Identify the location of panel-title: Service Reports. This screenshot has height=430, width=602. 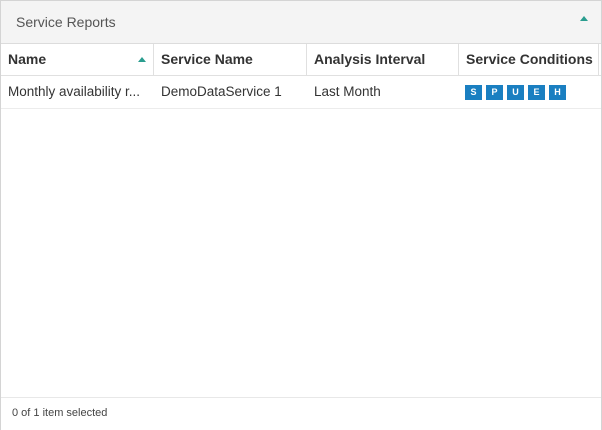
(66, 22).